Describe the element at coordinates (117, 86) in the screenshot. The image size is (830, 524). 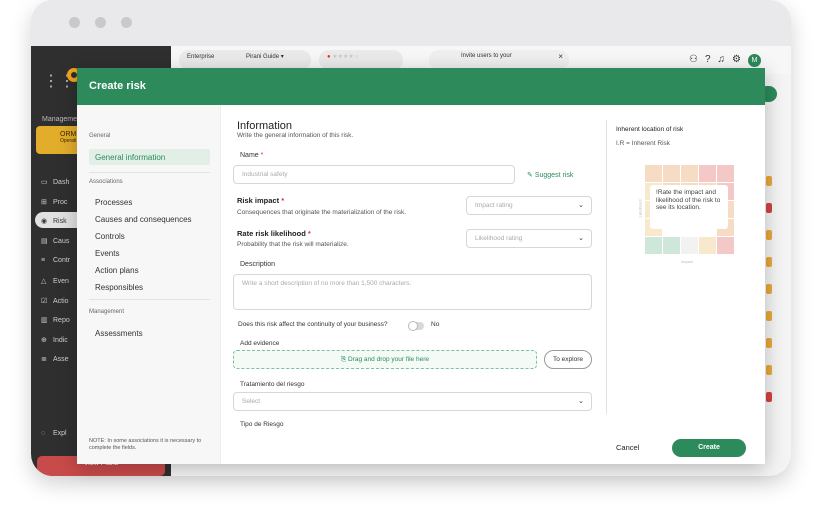
I see `modal-title: Create risk` at that location.